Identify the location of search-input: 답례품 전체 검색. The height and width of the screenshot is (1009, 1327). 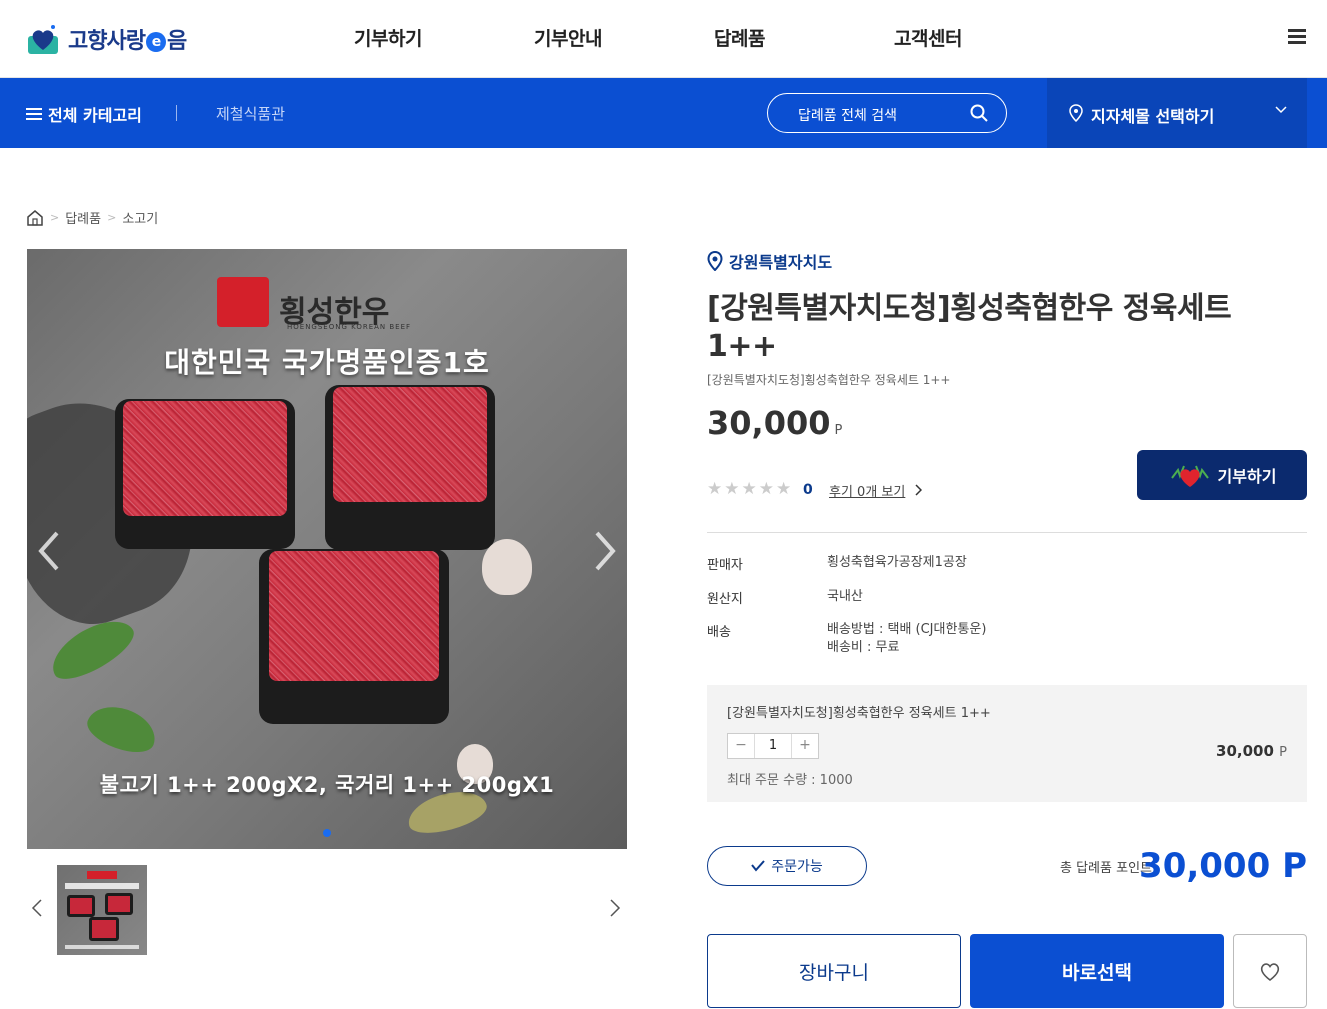
(887, 113).